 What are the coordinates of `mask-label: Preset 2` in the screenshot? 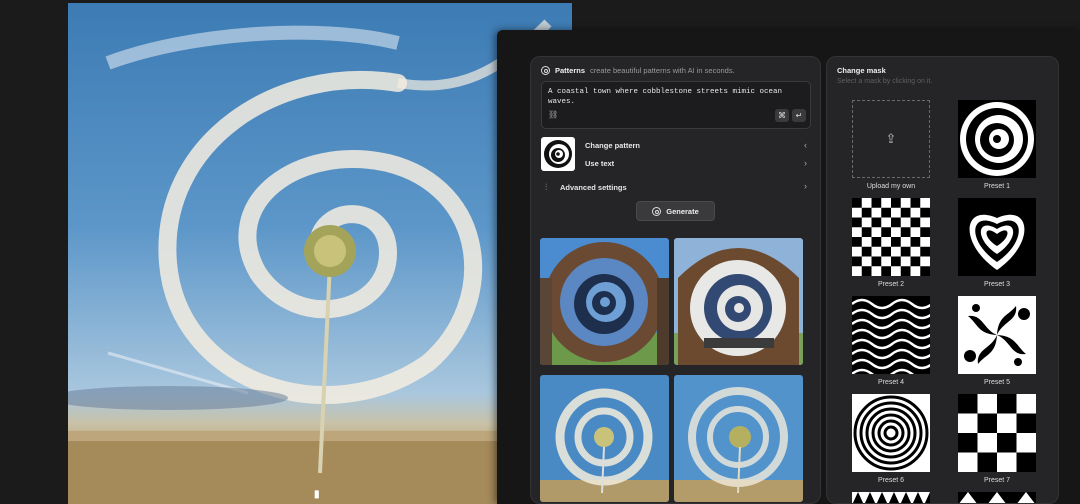 It's located at (891, 284).